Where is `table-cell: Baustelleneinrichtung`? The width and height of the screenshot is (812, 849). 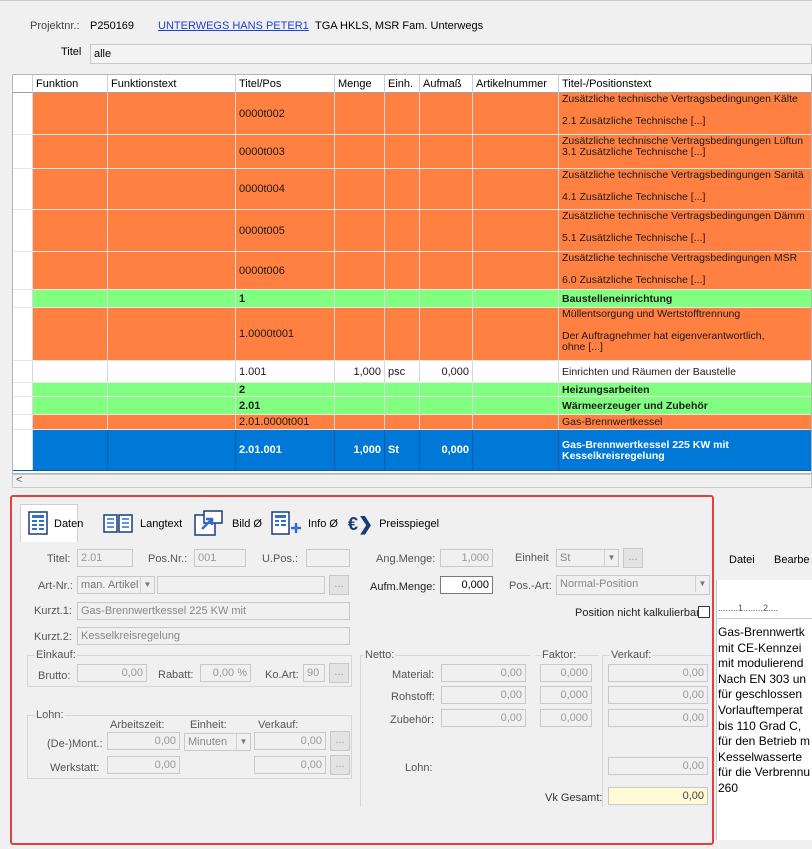 table-cell: Baustelleneinrichtung is located at coordinates (685, 298).